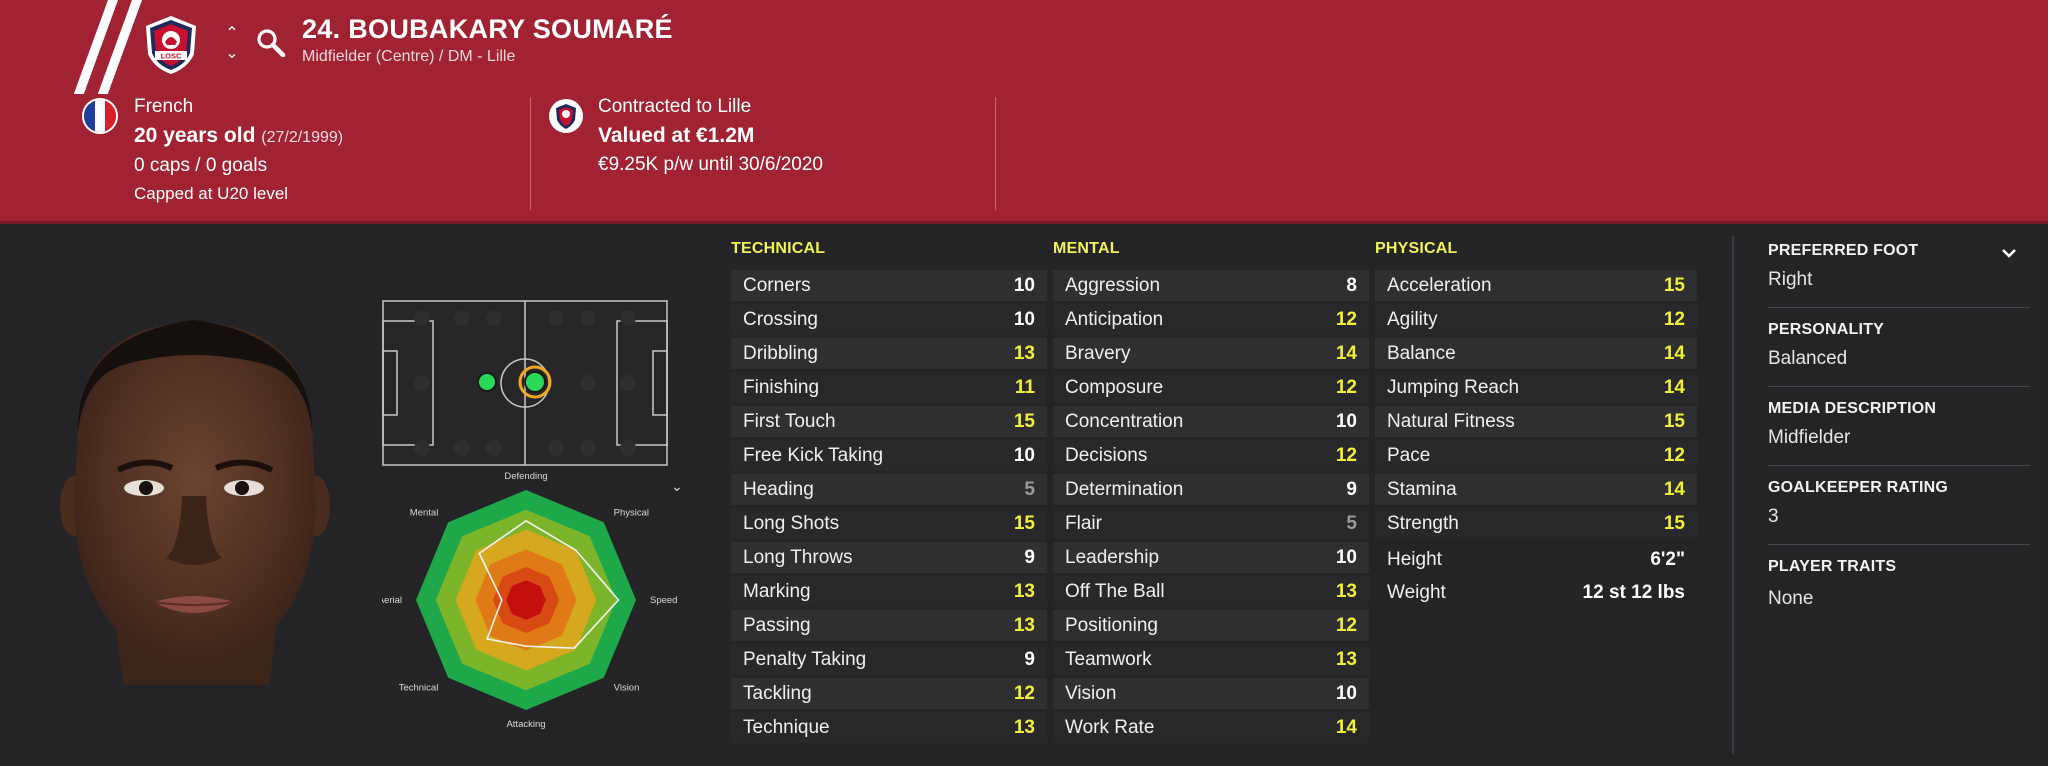 This screenshot has height=766, width=2048. I want to click on attribute-row: Technique 13, so click(889, 727).